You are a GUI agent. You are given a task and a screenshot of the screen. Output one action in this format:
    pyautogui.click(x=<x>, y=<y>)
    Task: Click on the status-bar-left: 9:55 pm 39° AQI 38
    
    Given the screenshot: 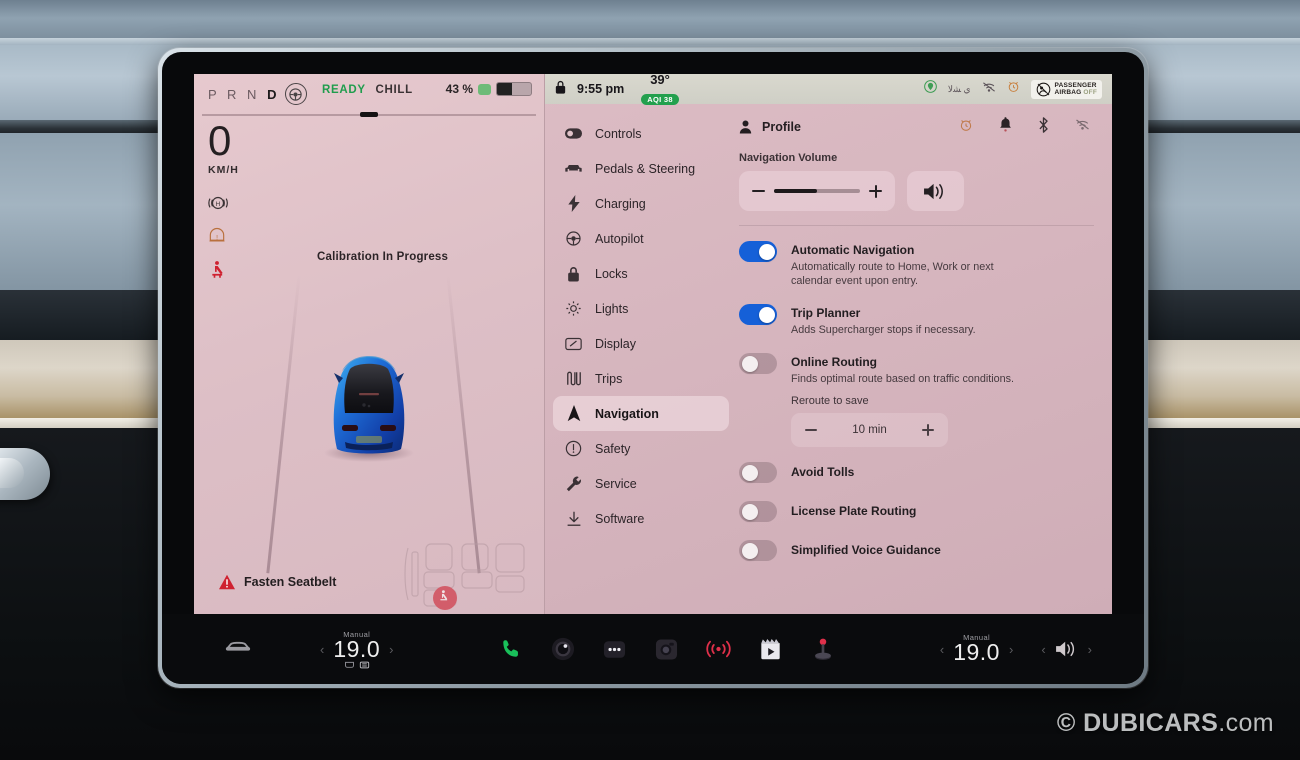 What is the action you would take?
    pyautogui.click(x=617, y=90)
    